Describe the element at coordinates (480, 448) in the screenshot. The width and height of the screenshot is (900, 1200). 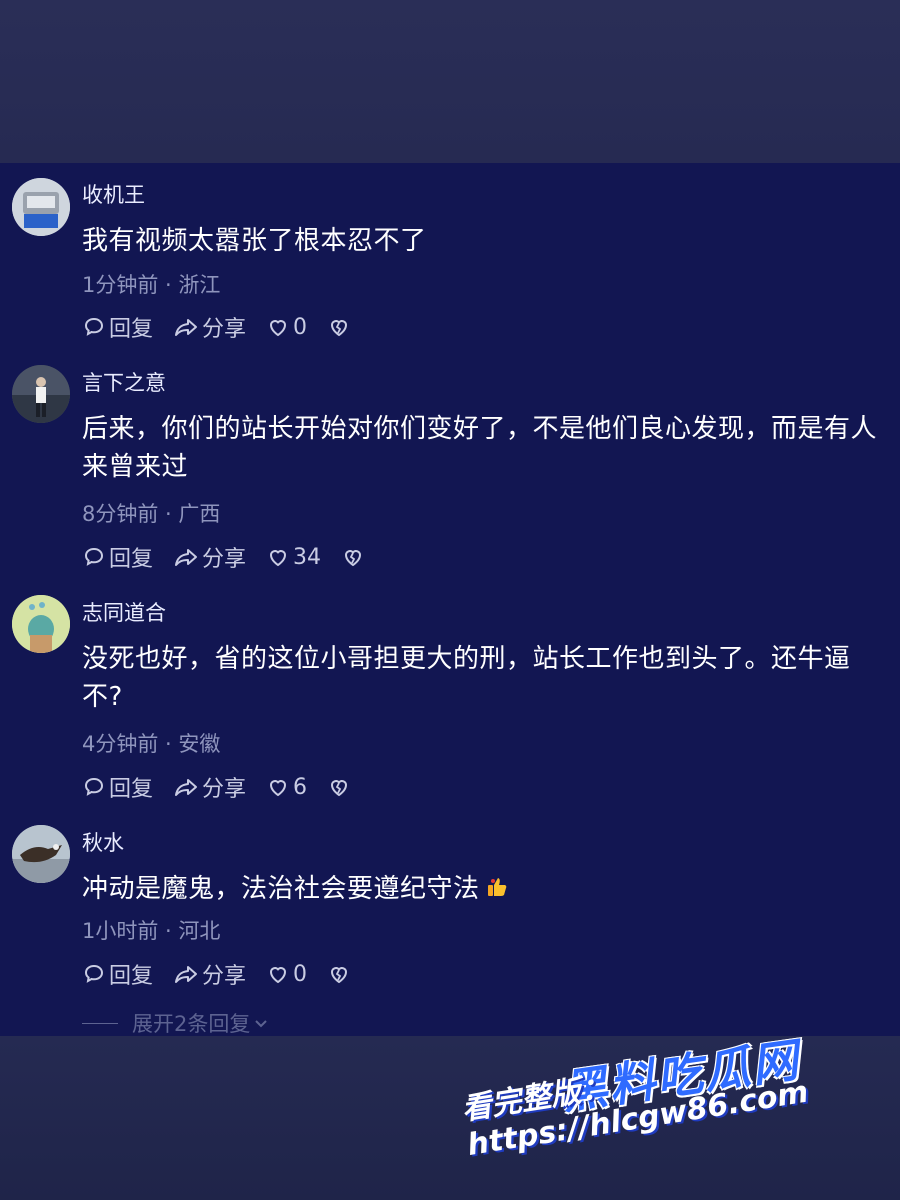
I see `comment-text: 后来，你们的站长开始对你们变好了，不是他们良心发现，而是有人来曾来过` at that location.